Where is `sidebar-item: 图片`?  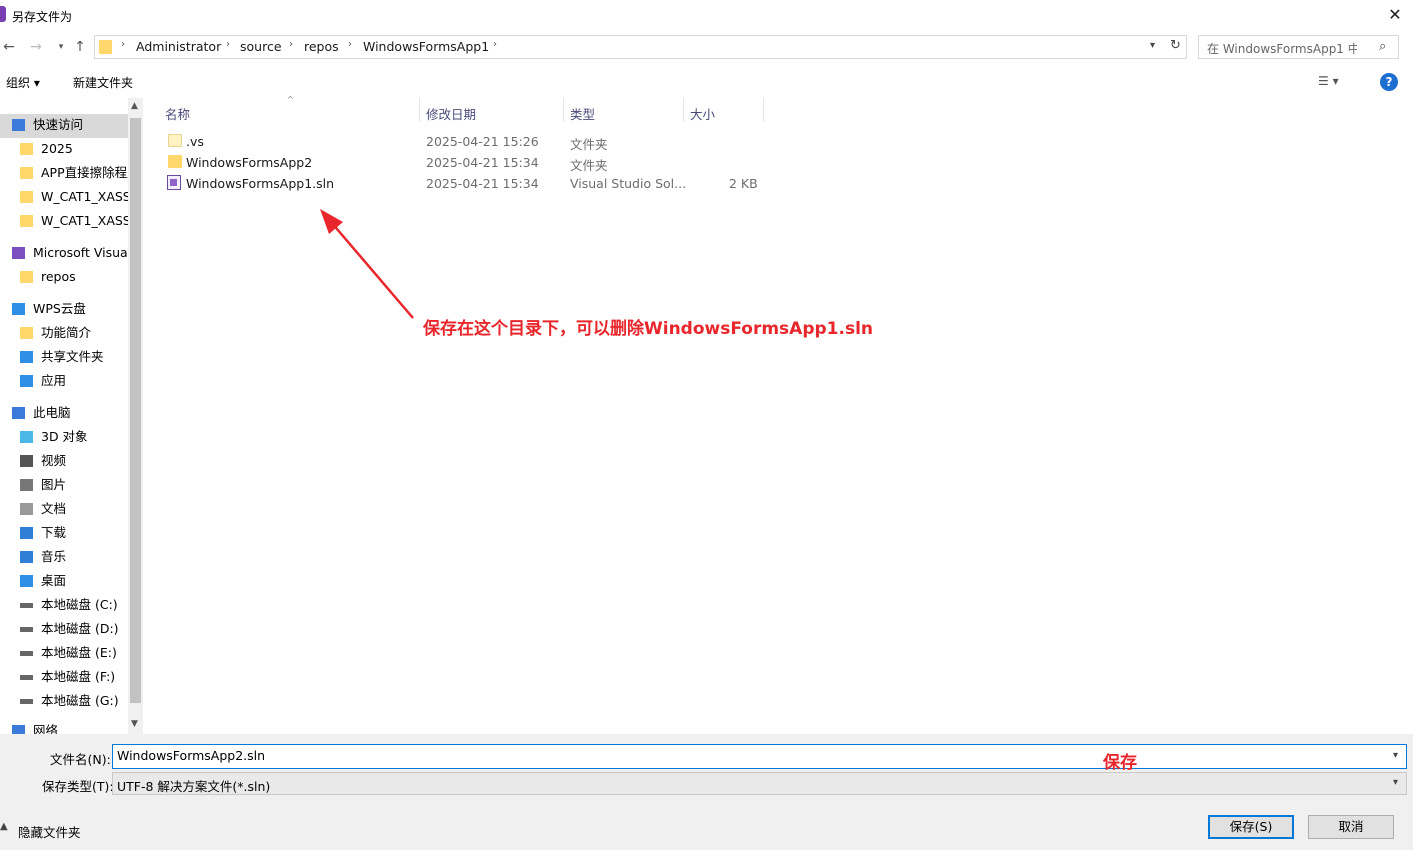
sidebar-item: 图片 is located at coordinates (64, 485).